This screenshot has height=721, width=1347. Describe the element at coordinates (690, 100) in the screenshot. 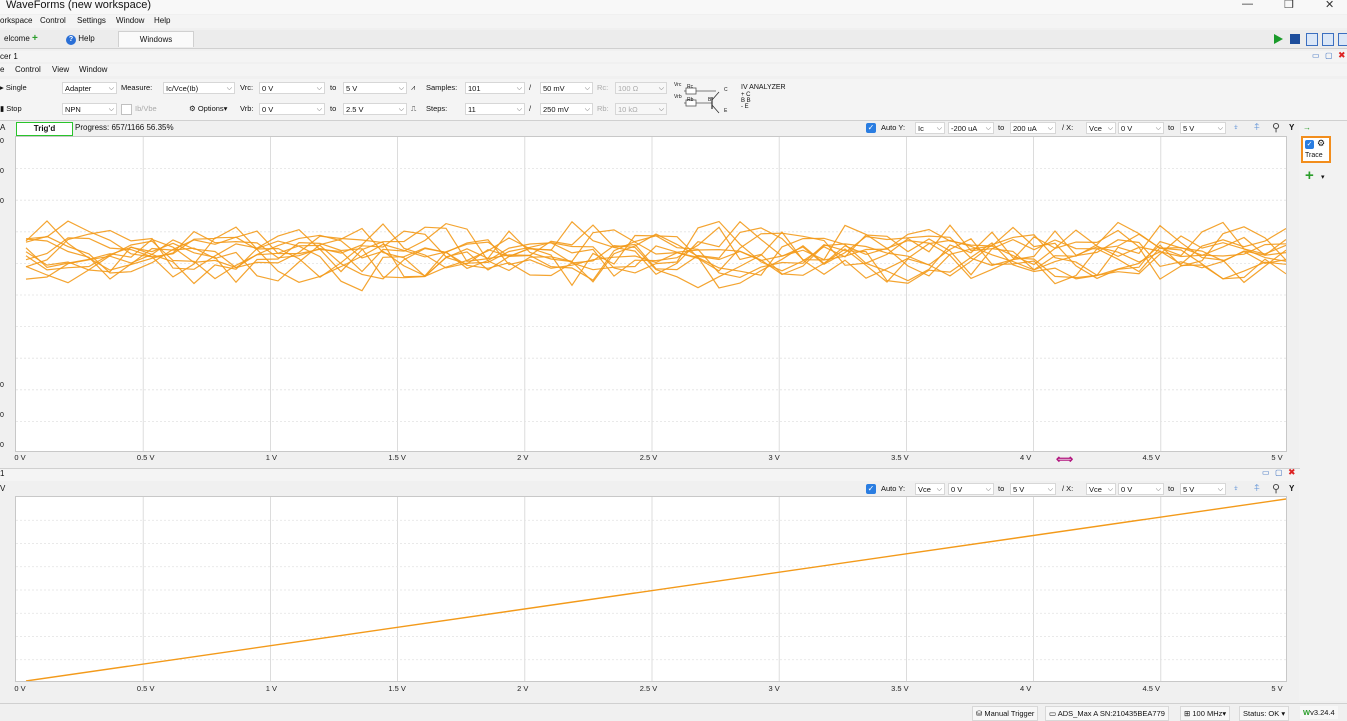

I see `rb-circuit-label: Rb` at that location.